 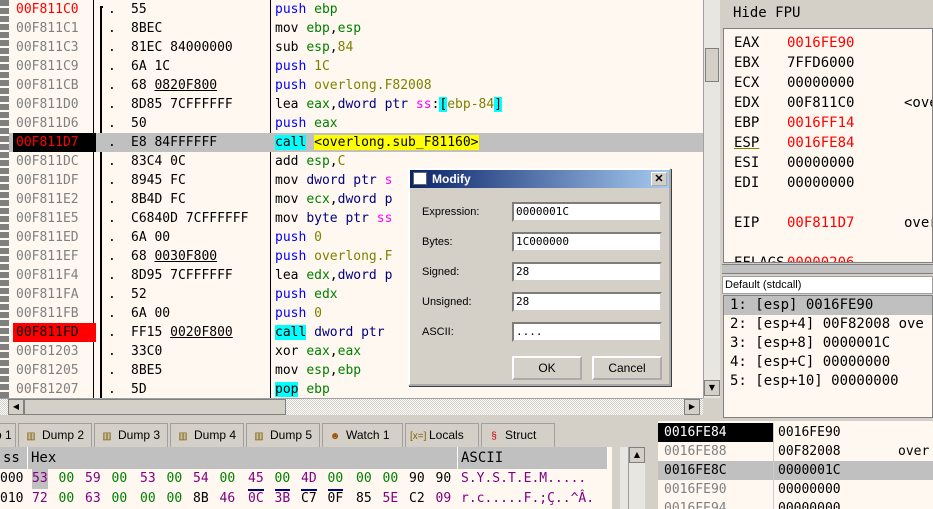 I want to click on disasm-row: 00F811D6. 50 push eax, so click(x=356, y=123).